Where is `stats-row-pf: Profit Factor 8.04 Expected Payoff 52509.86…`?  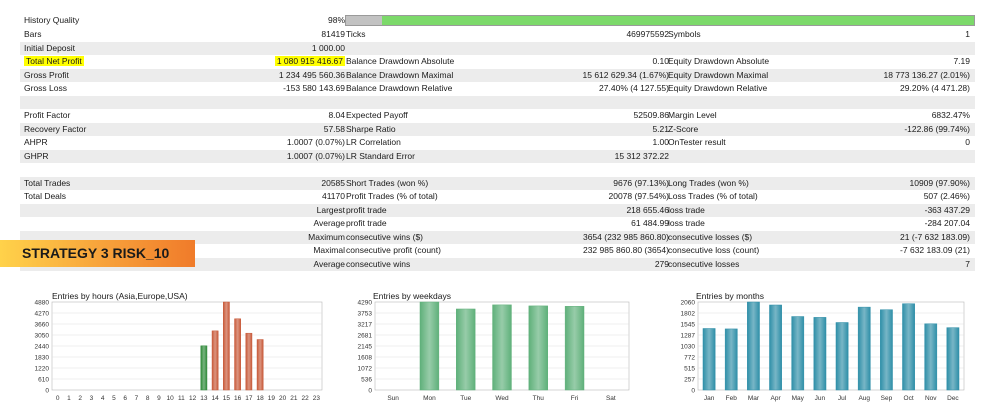 stats-row-pf: Profit Factor 8.04 Expected Payoff 52509.86… is located at coordinates (497, 116).